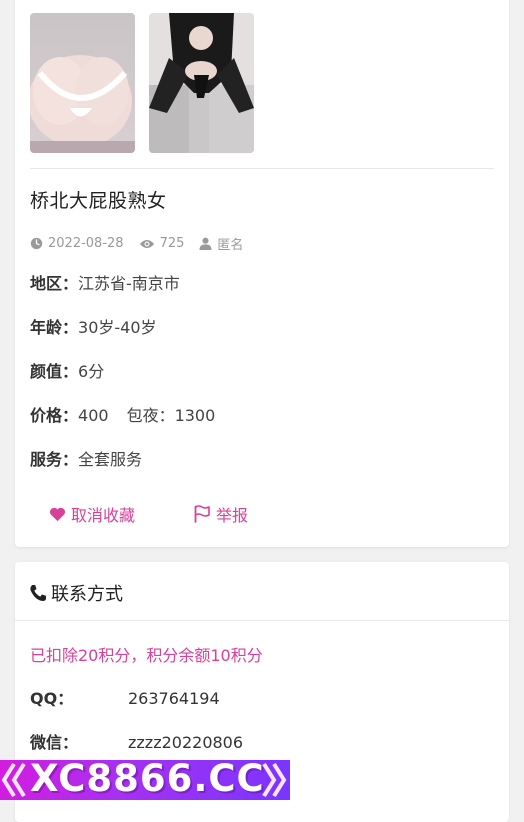 This screenshot has height=822, width=524. I want to click on contact-value: 263764194, so click(174, 698).